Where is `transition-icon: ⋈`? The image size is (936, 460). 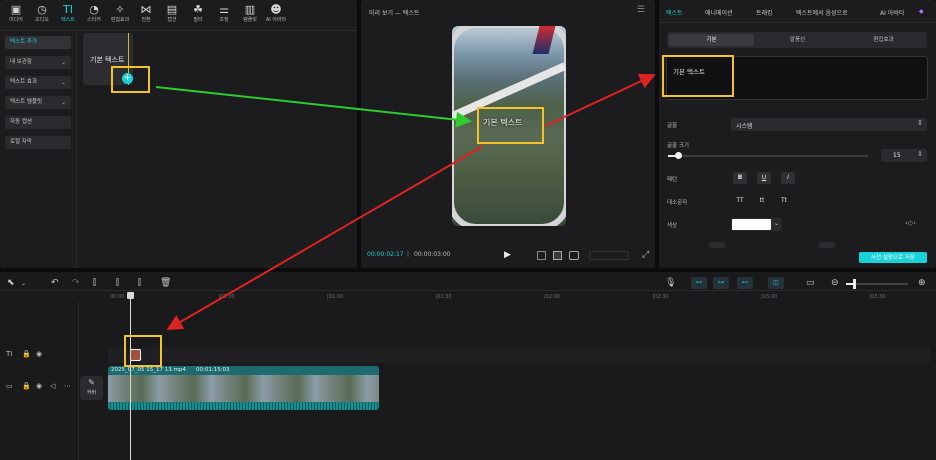 transition-icon: ⋈ is located at coordinates (146, 9).